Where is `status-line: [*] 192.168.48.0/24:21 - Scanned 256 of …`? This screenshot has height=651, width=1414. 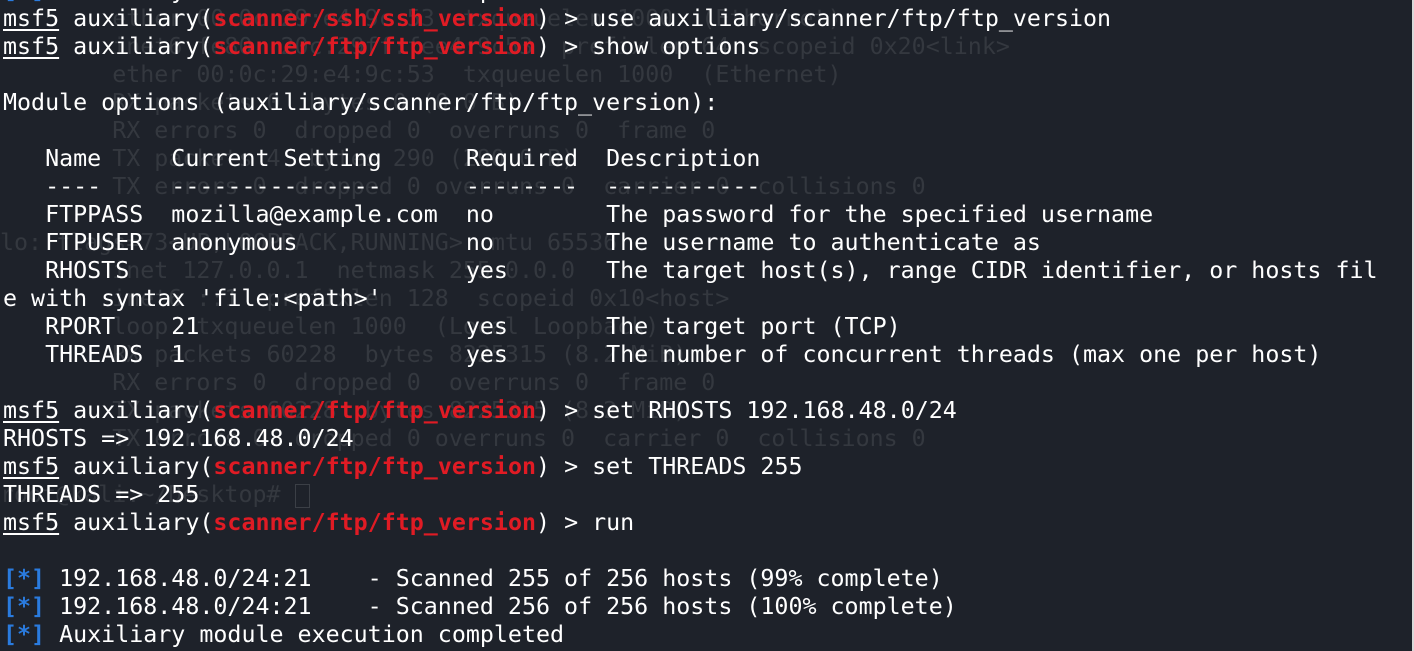 status-line: [*] 192.168.48.0/24:21 - Scanned 256 of … is located at coordinates (690, 607).